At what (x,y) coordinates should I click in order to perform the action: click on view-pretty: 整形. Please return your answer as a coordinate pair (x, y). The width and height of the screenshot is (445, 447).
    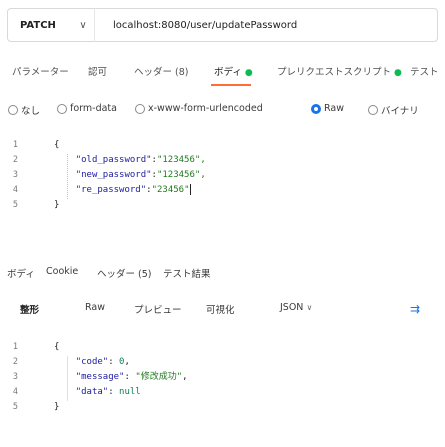
    Looking at the image, I should click on (29, 309).